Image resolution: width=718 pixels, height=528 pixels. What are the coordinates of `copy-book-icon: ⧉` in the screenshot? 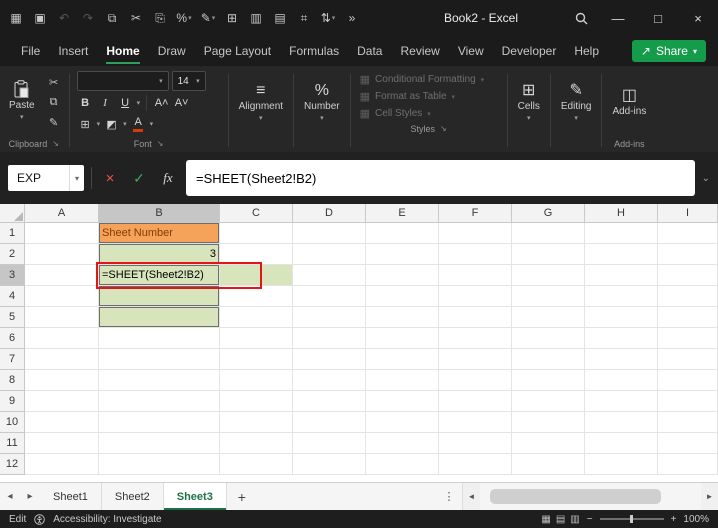 It's located at (112, 18).